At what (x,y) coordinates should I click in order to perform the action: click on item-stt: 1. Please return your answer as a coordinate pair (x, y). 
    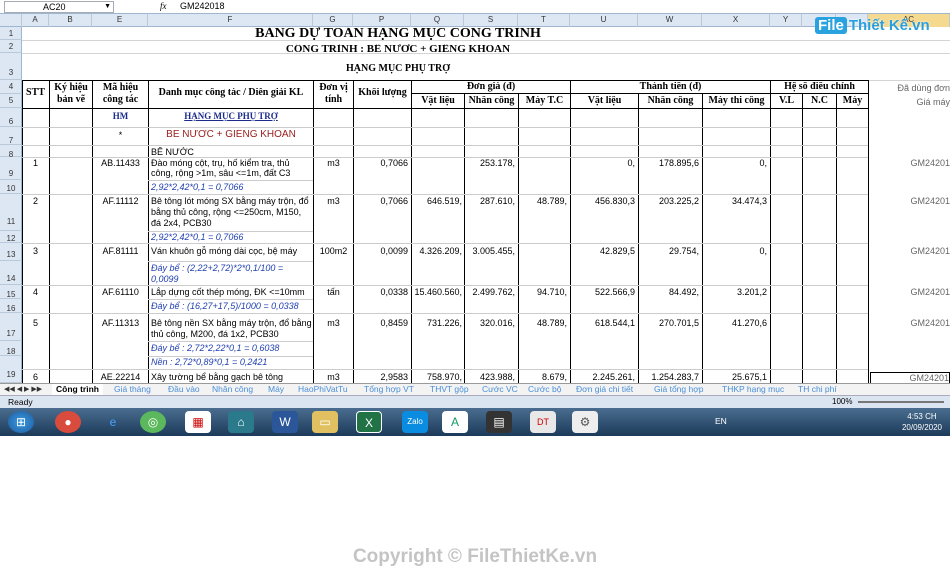
    Looking at the image, I should click on (35, 163).